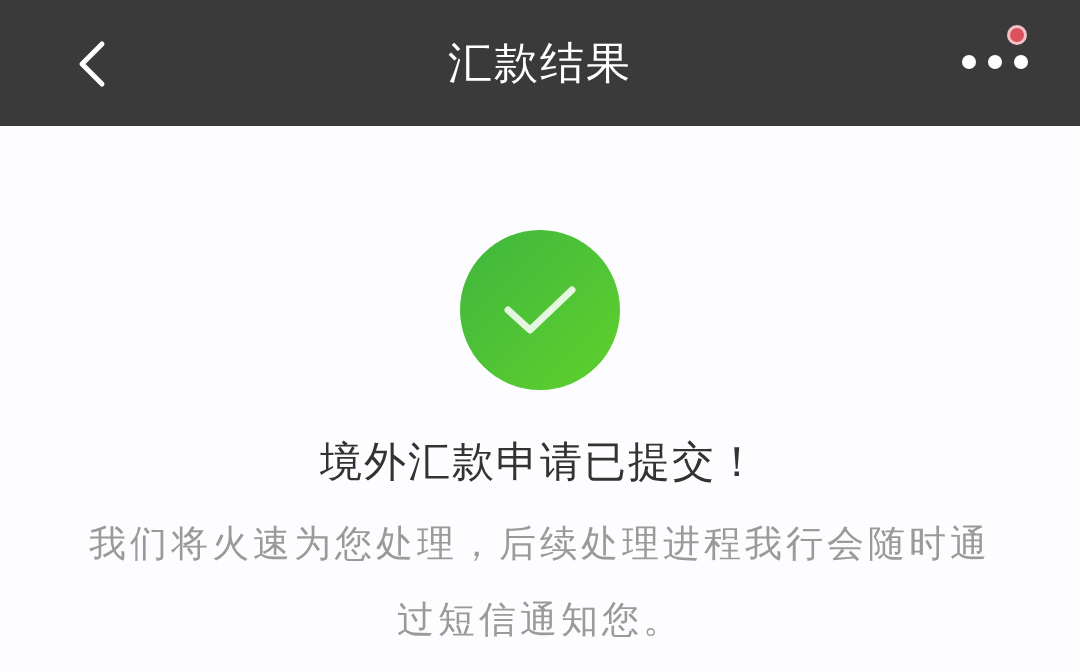 The width and height of the screenshot is (1080, 672). Describe the element at coordinates (540, 462) in the screenshot. I see `result-heading: 境外汇款申请已提交！` at that location.